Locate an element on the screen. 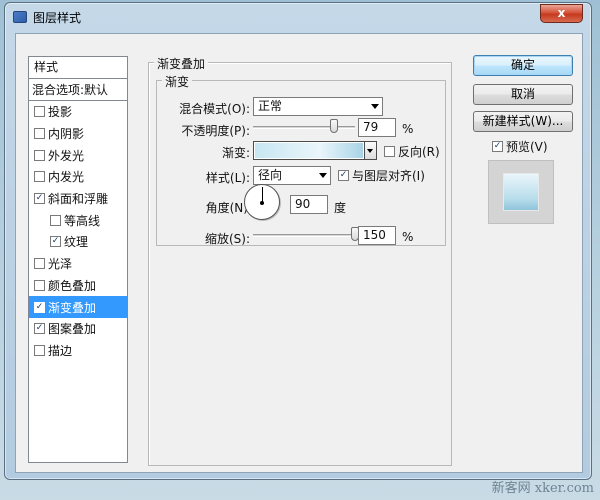  close-button: x is located at coordinates (561, 13).